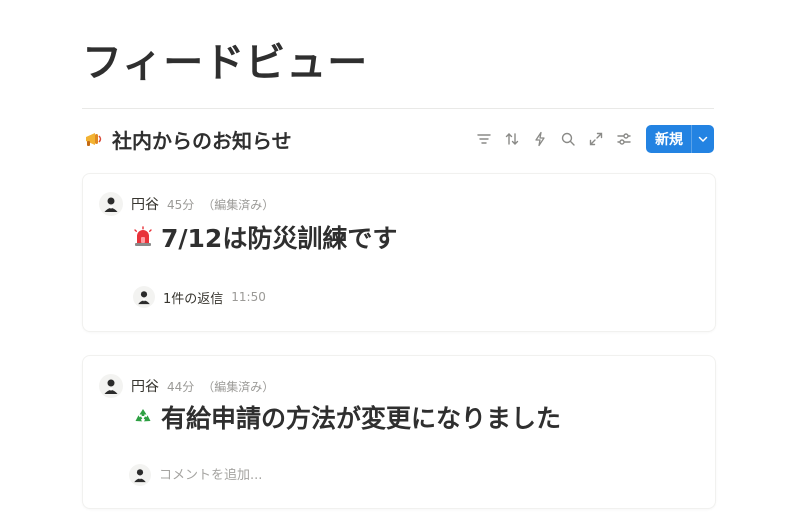  What do you see at coordinates (248, 297) in the screenshot?
I see `reply-time: 11:50` at bounding box center [248, 297].